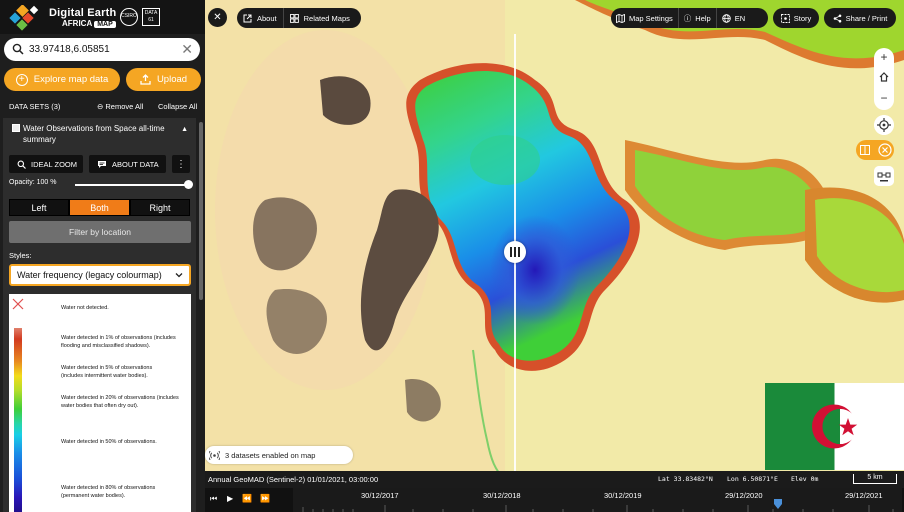 The width and height of the screenshot is (904, 512). I want to click on related-maps-label: Related Maps, so click(326, 18).